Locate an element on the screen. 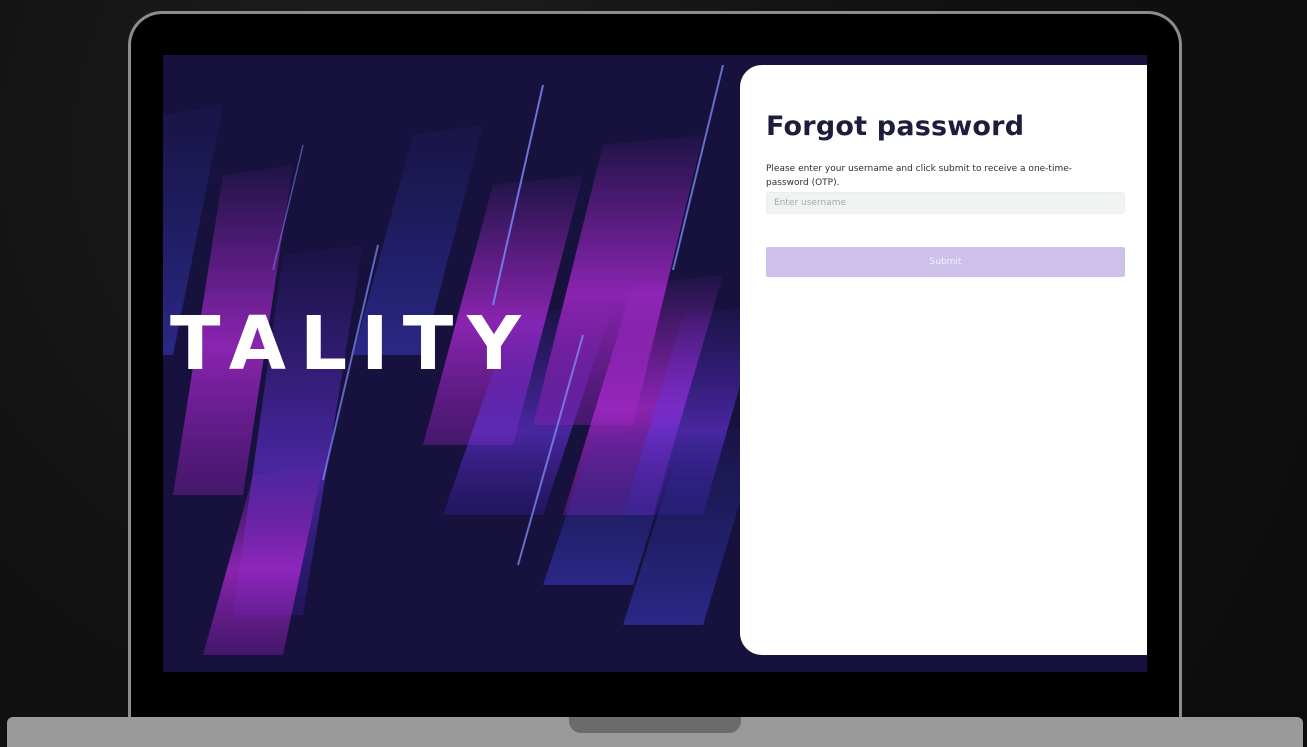 This screenshot has width=1307, height=747. brand-wordmark: TALITY is located at coordinates (352, 344).